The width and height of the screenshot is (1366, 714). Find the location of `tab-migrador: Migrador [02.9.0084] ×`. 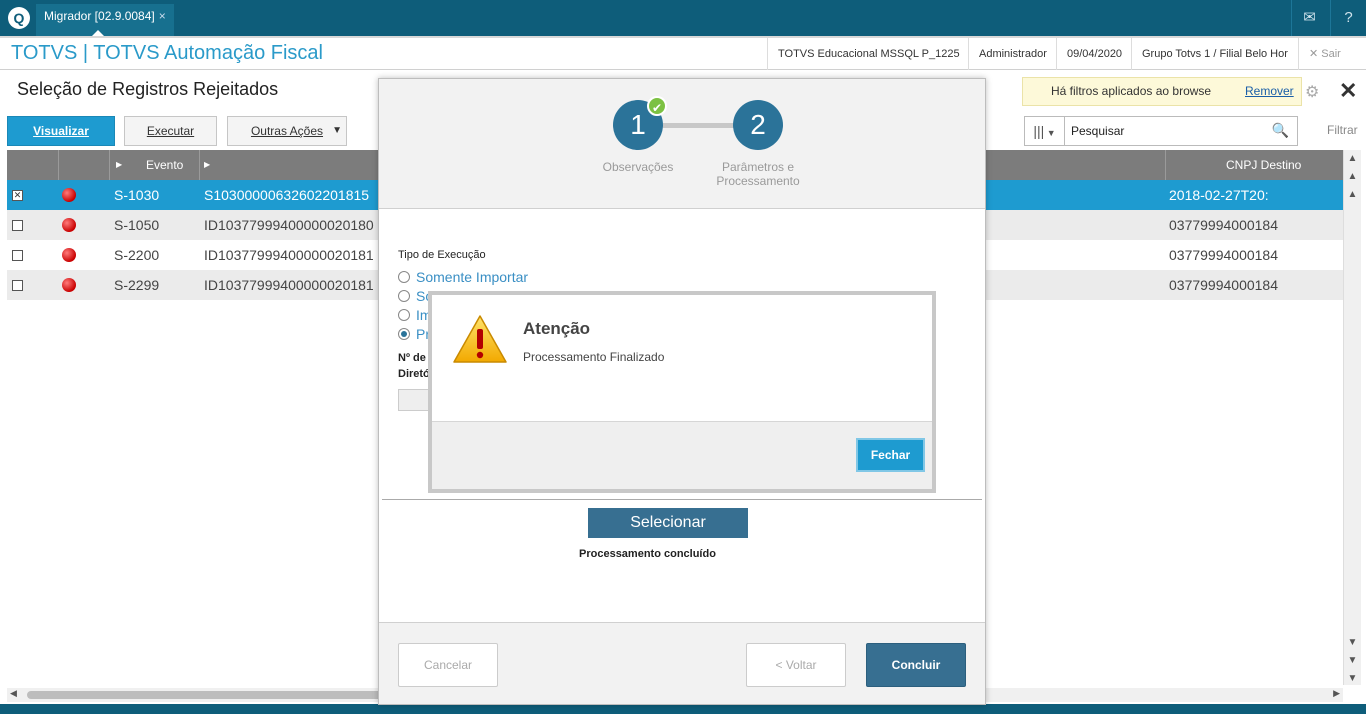

tab-migrador: Migrador [02.9.0084] × is located at coordinates (105, 20).